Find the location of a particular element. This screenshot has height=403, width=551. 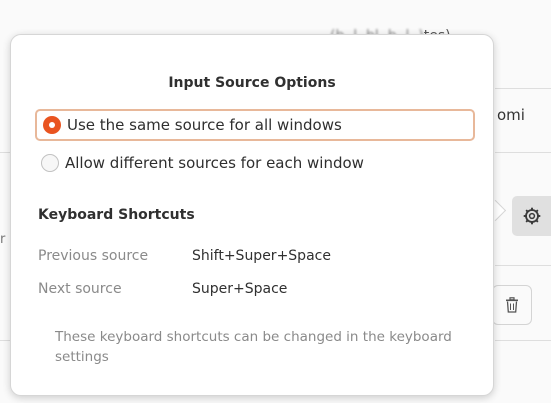

radio-same-source: Use the same source for all windows is located at coordinates (255, 125).